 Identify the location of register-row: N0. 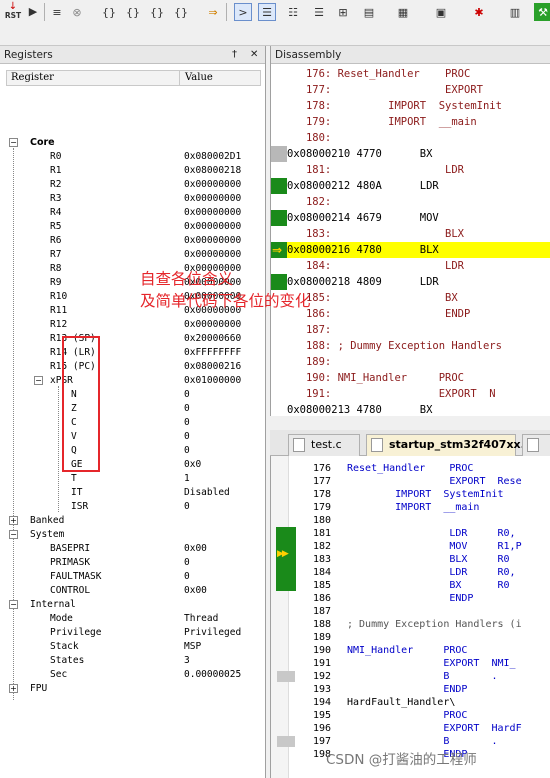
(168, 395).